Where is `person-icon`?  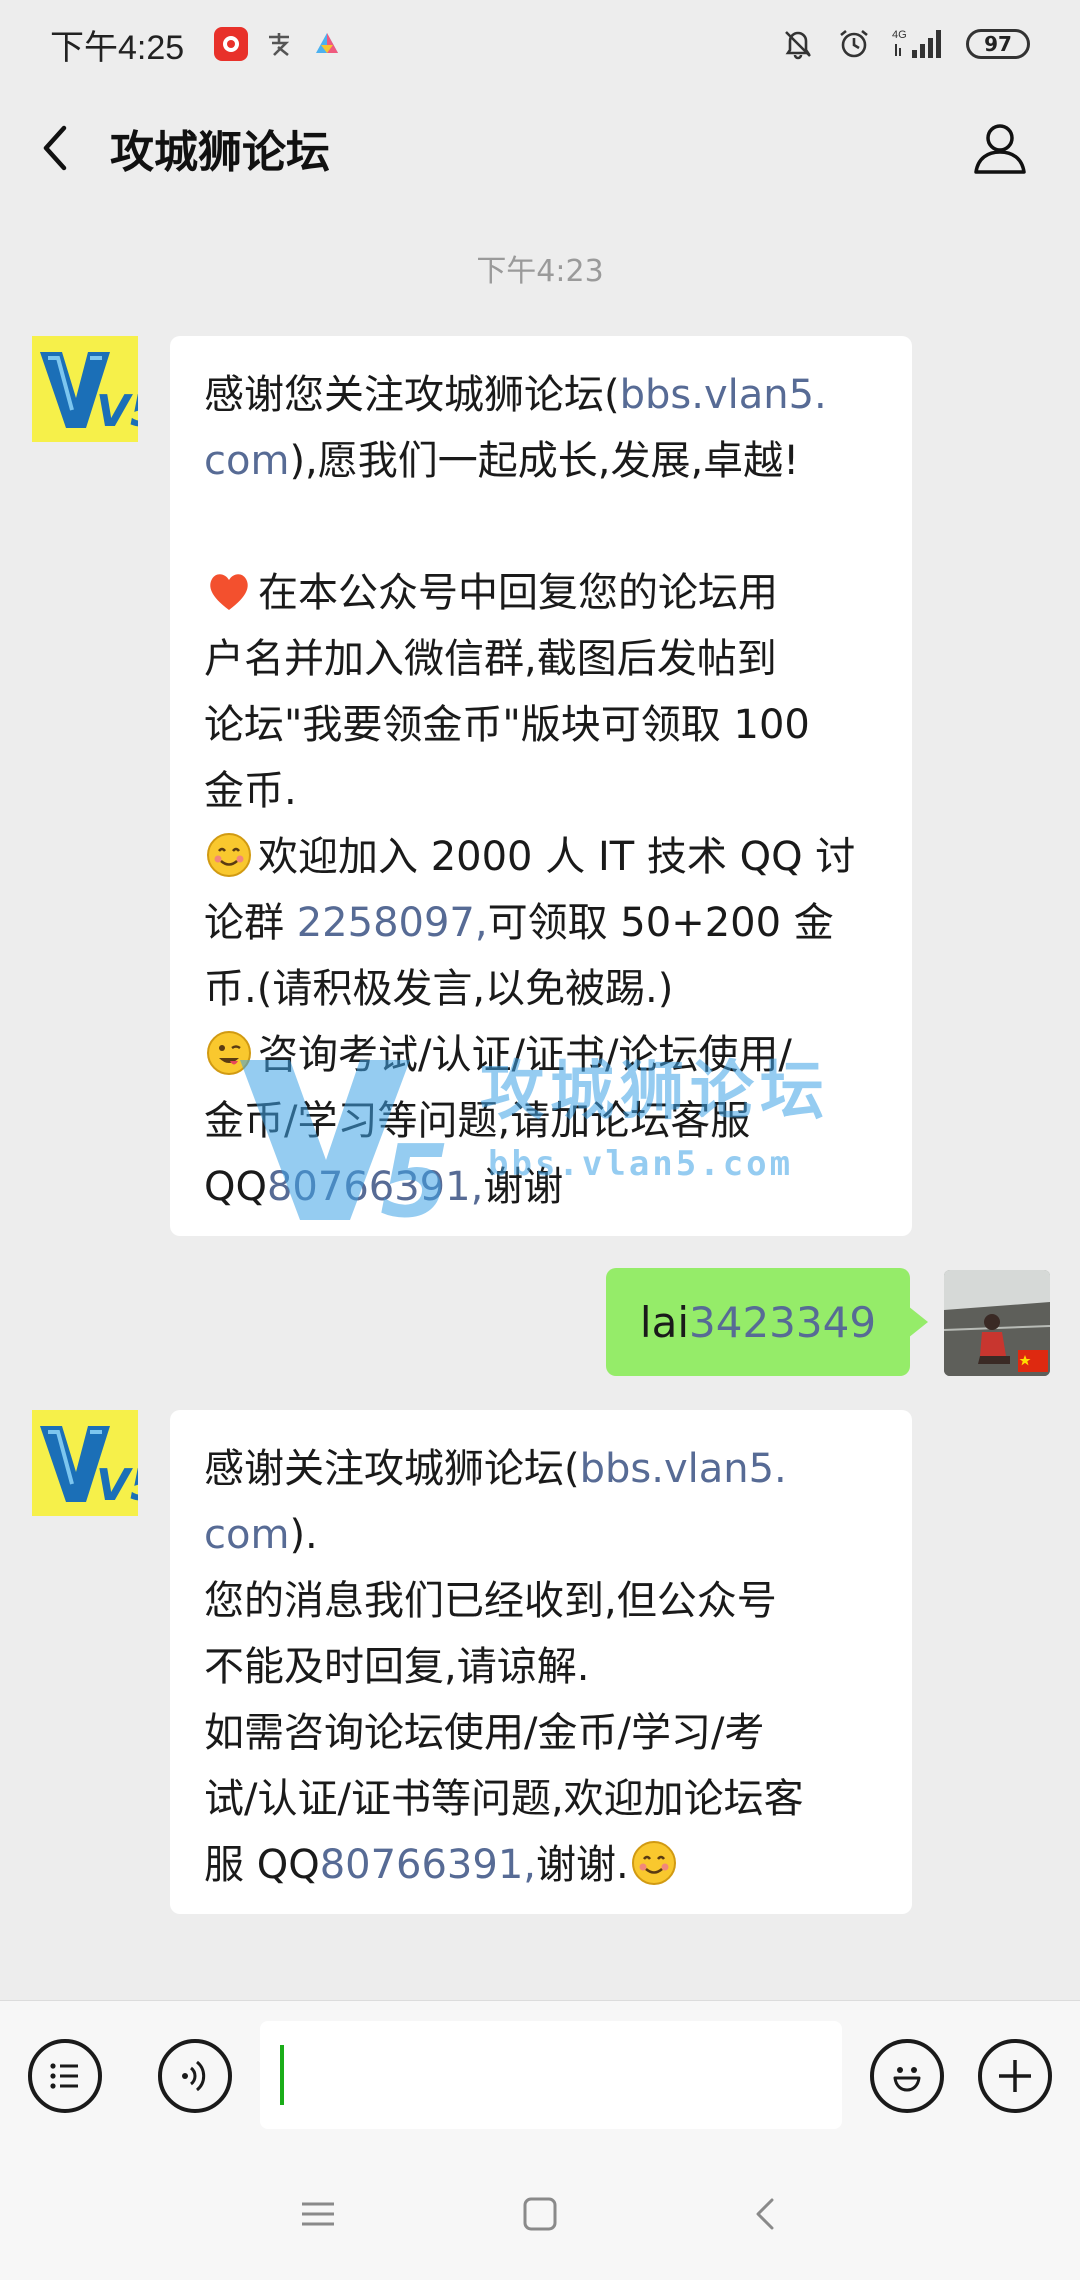 person-icon is located at coordinates (1000, 149).